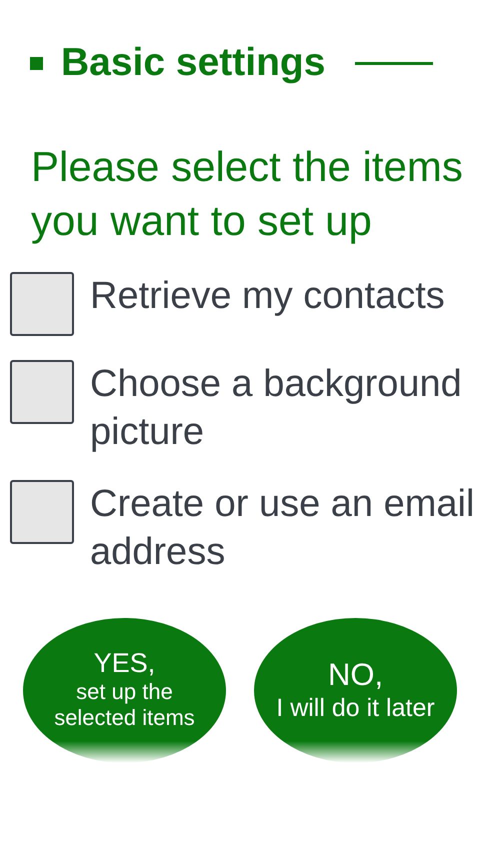  I want to click on section-title: Basic settings, so click(193, 63).